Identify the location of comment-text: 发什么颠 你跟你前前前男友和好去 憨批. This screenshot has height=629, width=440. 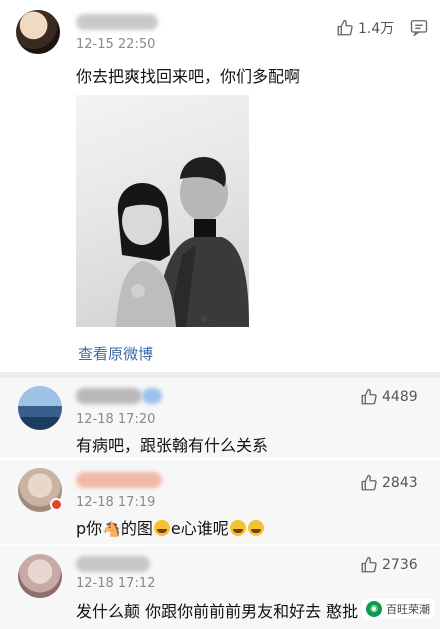
(217, 611).